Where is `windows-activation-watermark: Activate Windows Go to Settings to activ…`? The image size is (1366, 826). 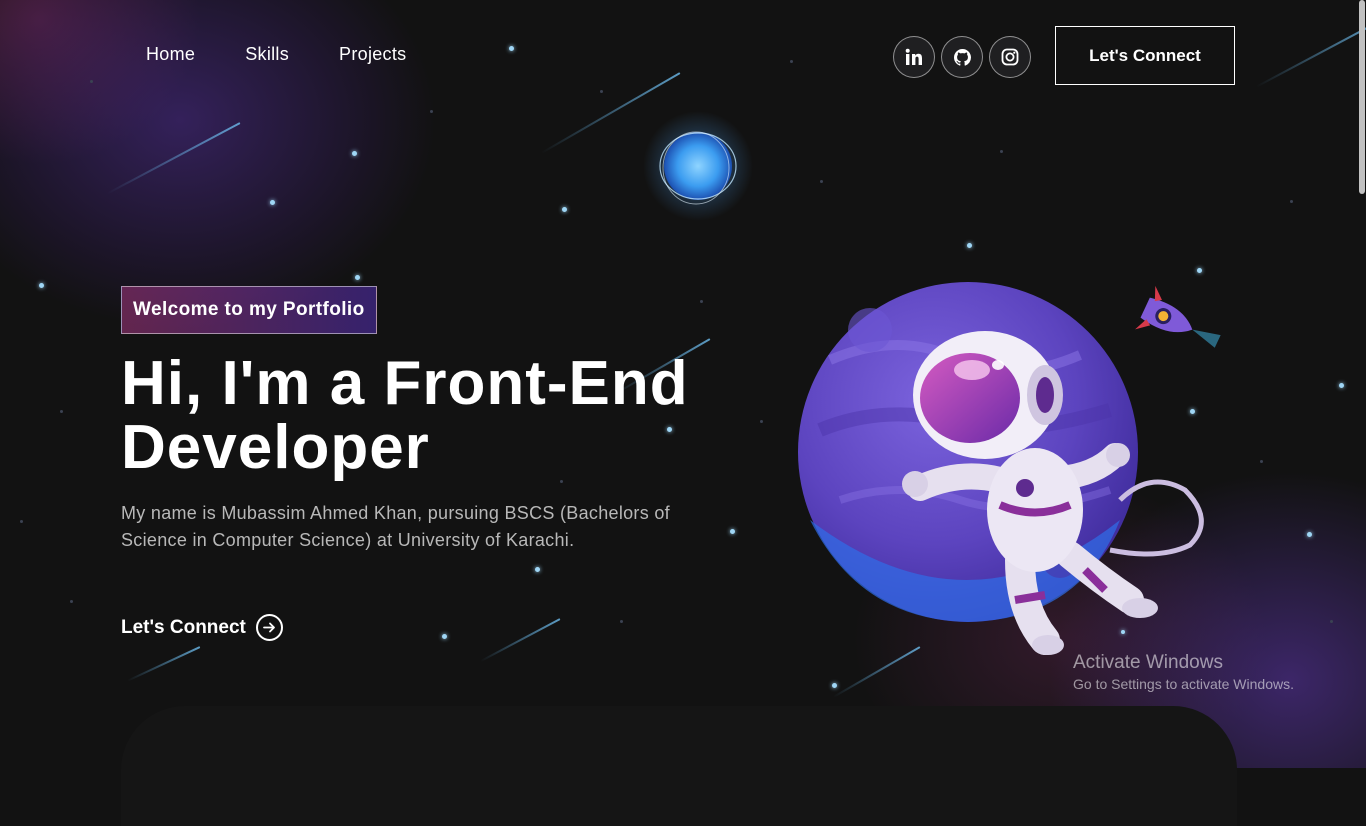
windows-activation-watermark: Activate Windows Go to Settings to activ… is located at coordinates (1183, 672).